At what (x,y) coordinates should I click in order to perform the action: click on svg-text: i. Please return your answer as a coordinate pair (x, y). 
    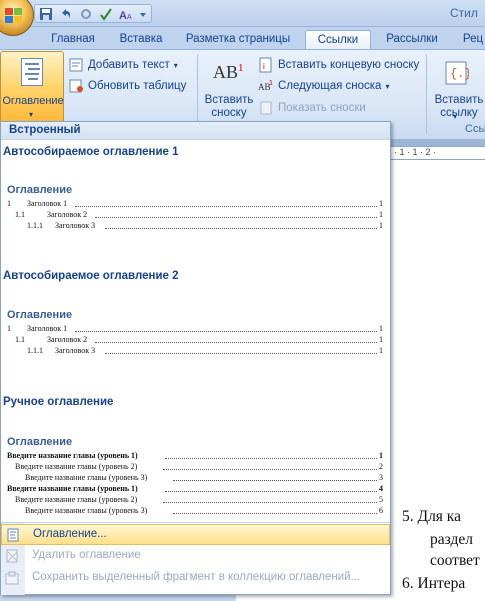
    Looking at the image, I should click on (264, 66).